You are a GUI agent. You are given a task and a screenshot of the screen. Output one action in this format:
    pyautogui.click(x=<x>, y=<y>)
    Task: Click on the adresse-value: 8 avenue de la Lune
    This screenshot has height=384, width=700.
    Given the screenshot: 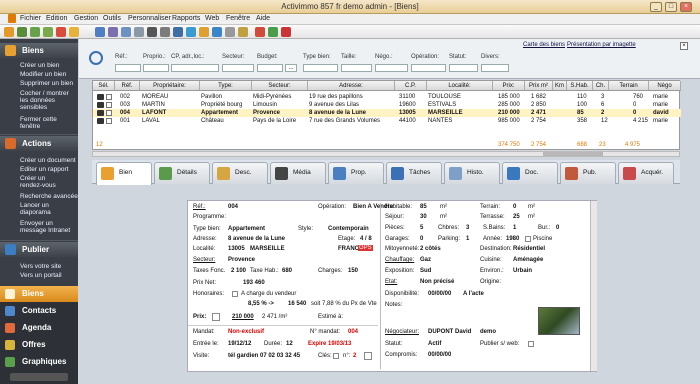 What is the action you would take?
    pyautogui.click(x=256, y=239)
    